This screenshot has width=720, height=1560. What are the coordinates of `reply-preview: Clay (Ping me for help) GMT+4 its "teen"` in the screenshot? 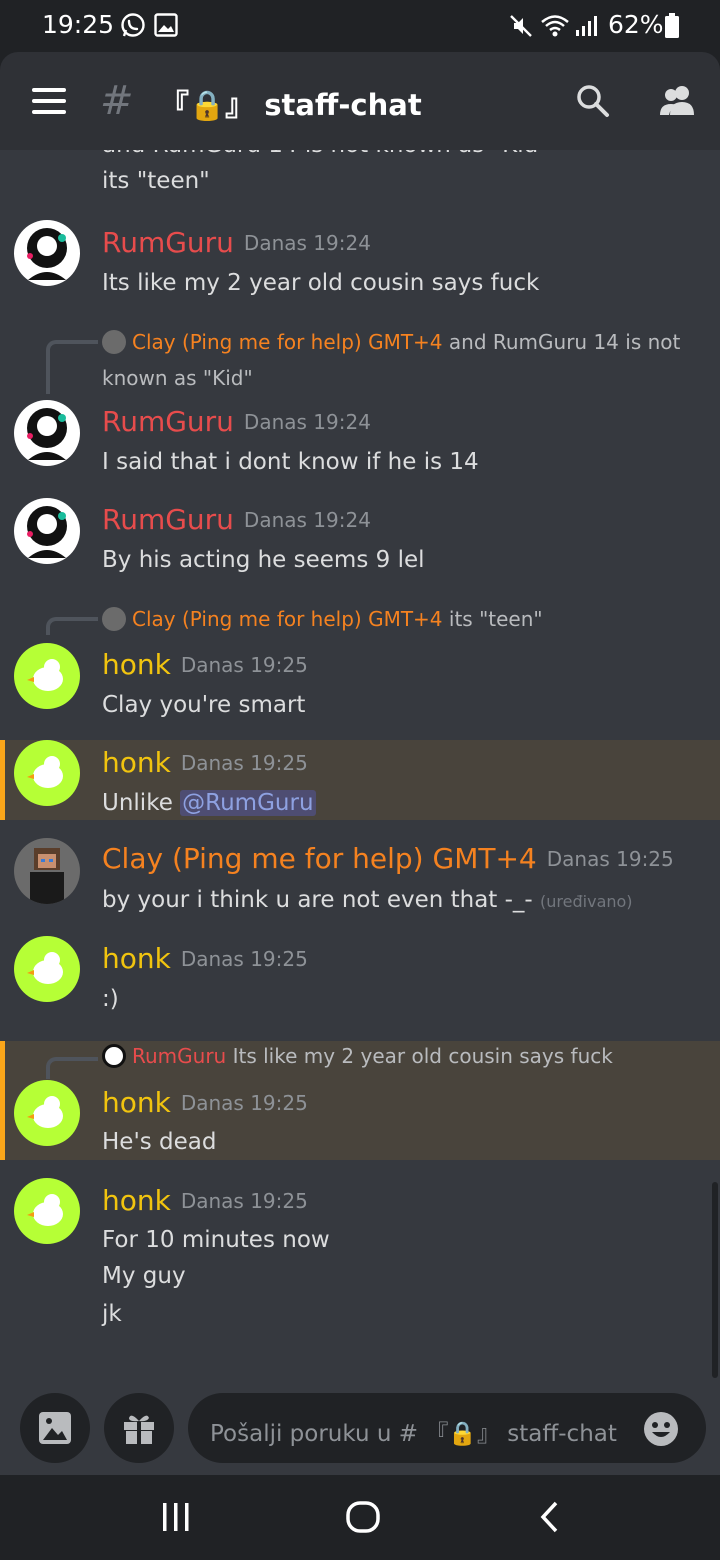 It's located at (322, 619).